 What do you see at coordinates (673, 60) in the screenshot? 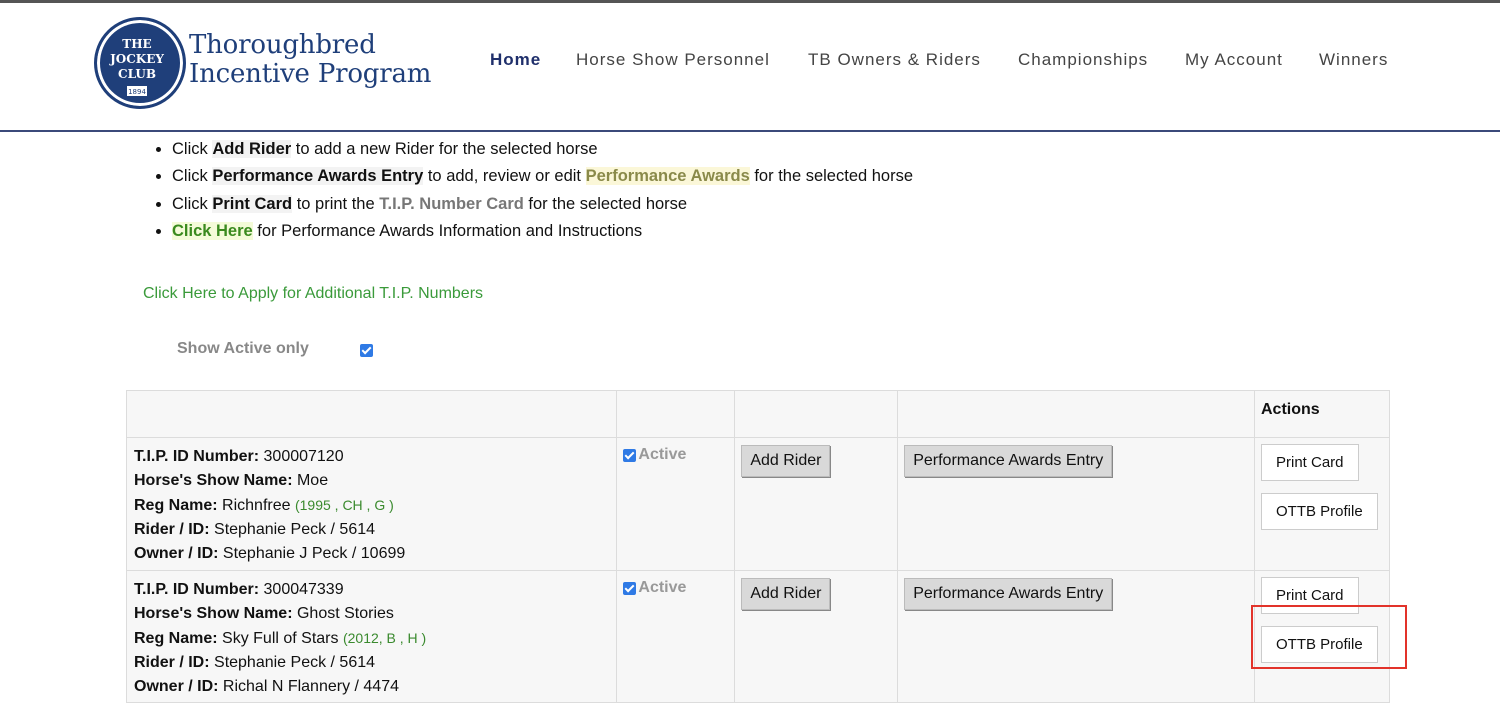
I see `nav-horse-show-personnel: Horse Show Personnel` at bounding box center [673, 60].